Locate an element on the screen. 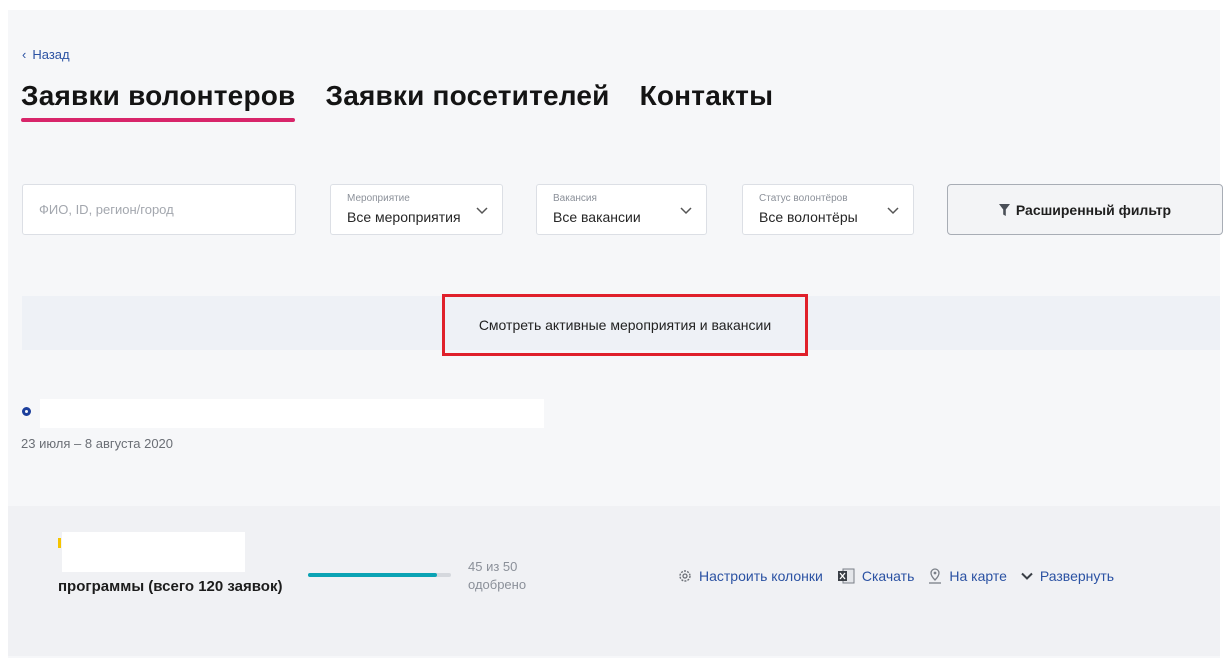 The height and width of the screenshot is (663, 1227). vacancy-select-label: Вакансия is located at coordinates (575, 198).